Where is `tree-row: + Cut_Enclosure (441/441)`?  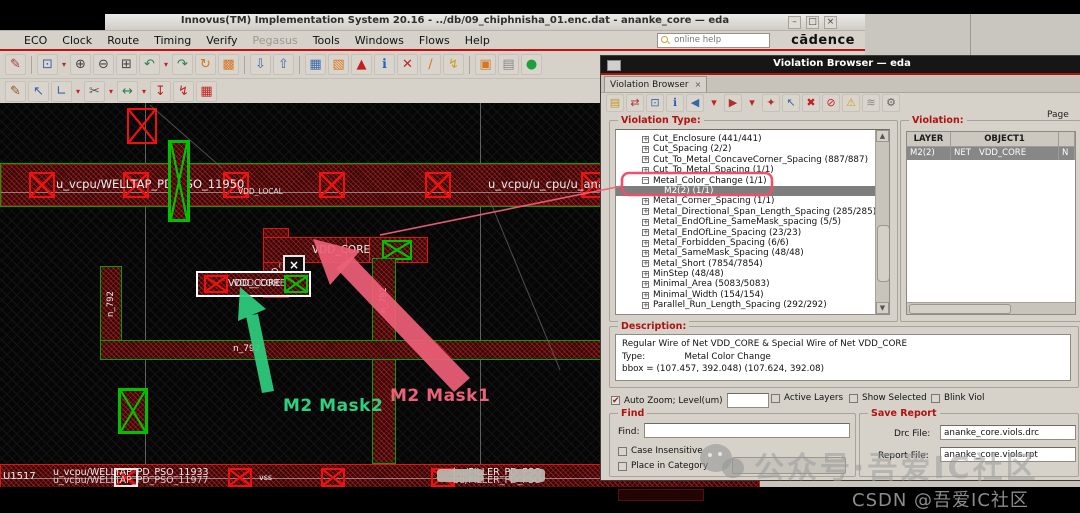
tree-row: + Cut_Enclosure (441/441) is located at coordinates (752, 139).